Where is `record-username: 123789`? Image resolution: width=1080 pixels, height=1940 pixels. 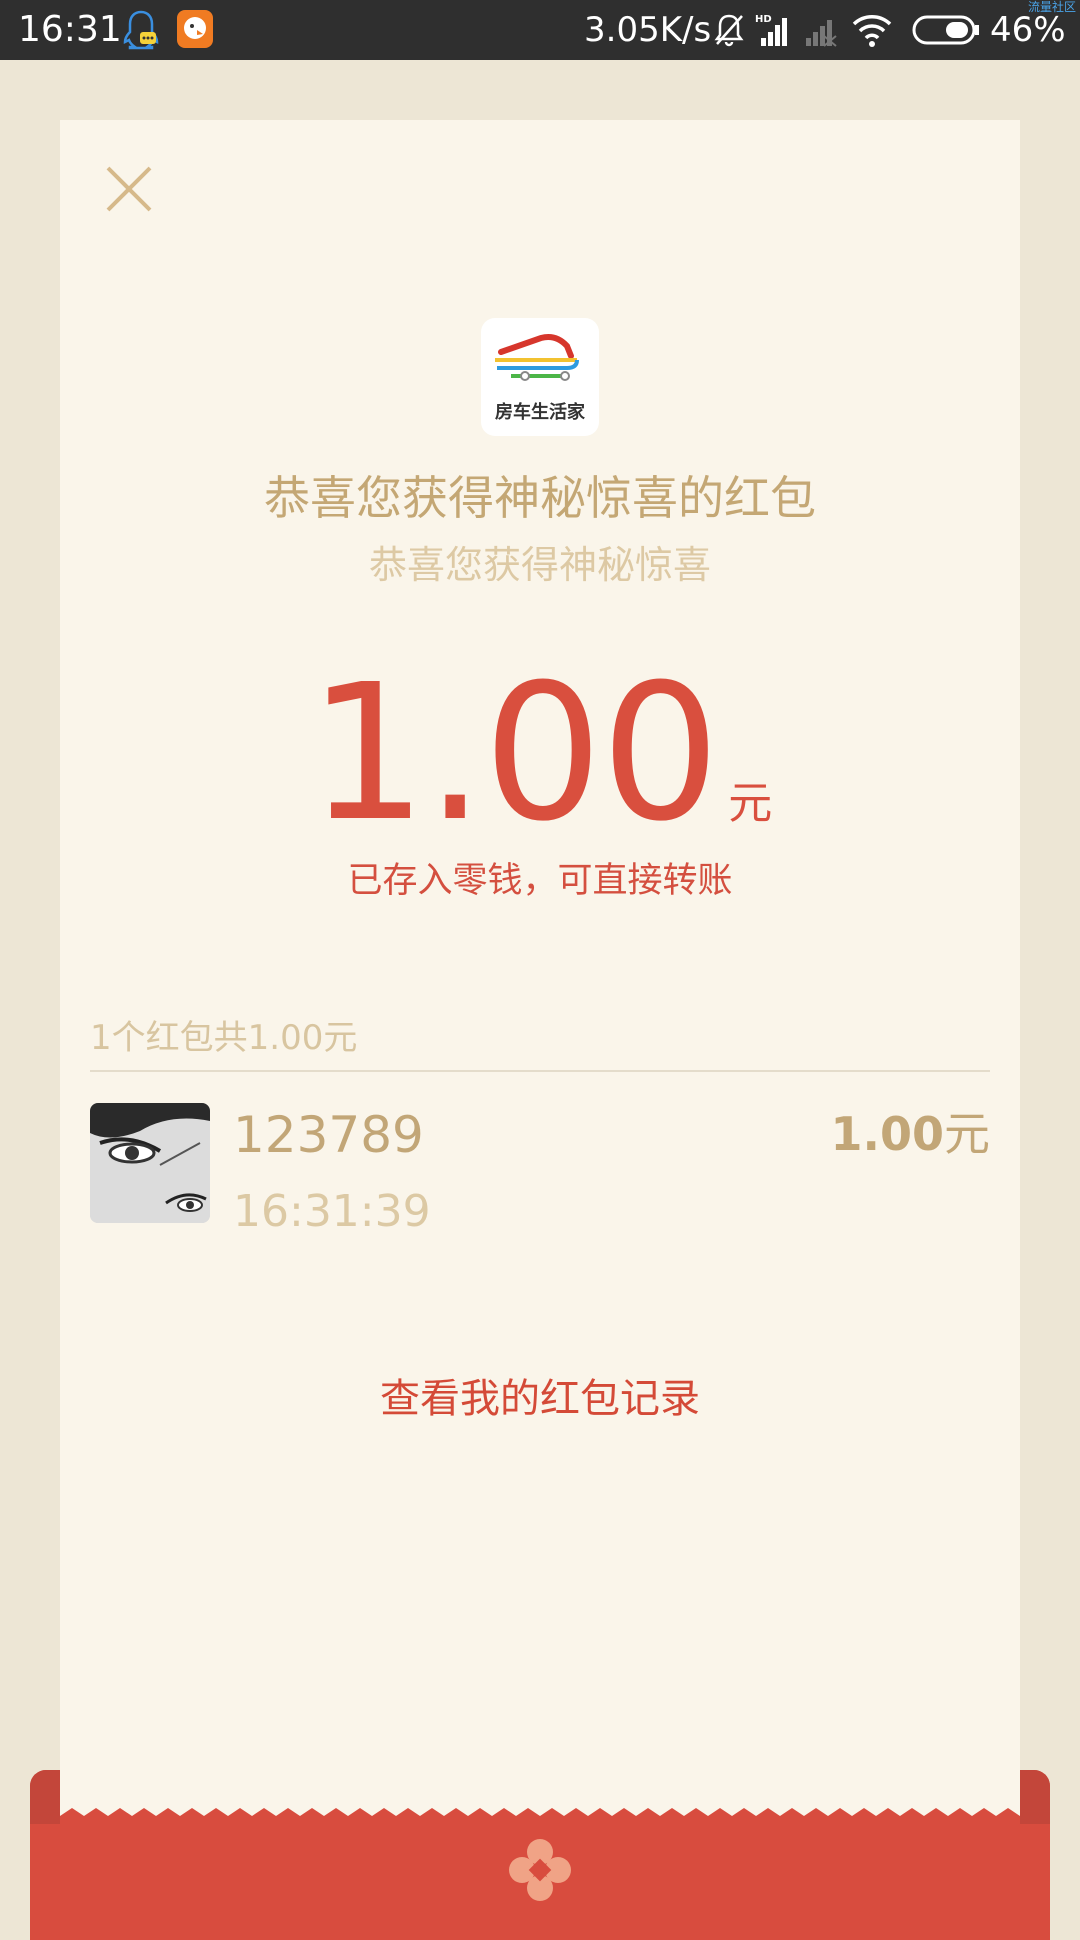
record-username: 123789 is located at coordinates (328, 1135).